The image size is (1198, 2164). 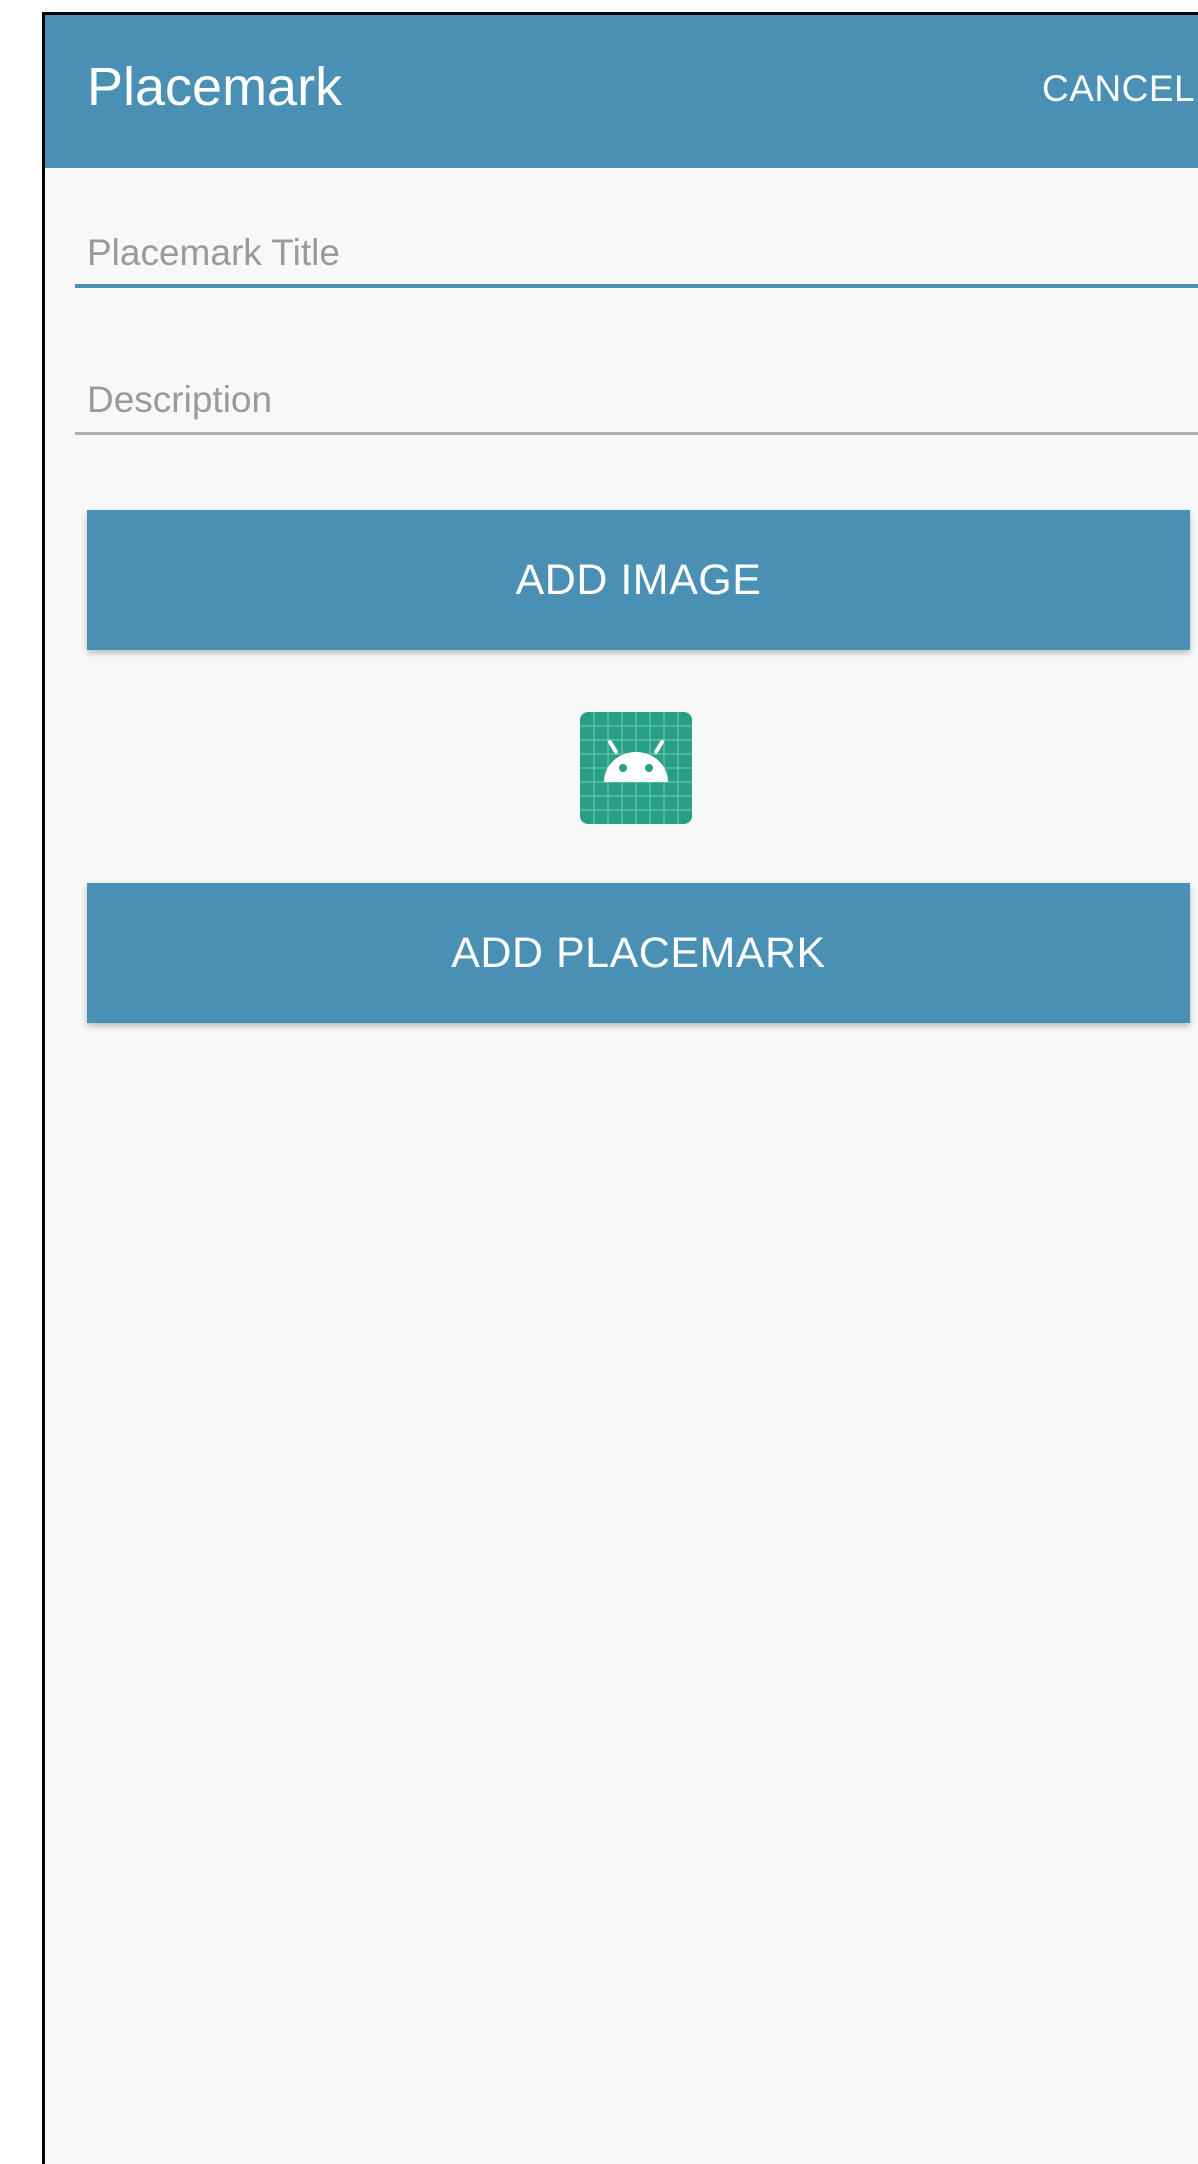 I want to click on placemark-image-preview, so click(x=636, y=768).